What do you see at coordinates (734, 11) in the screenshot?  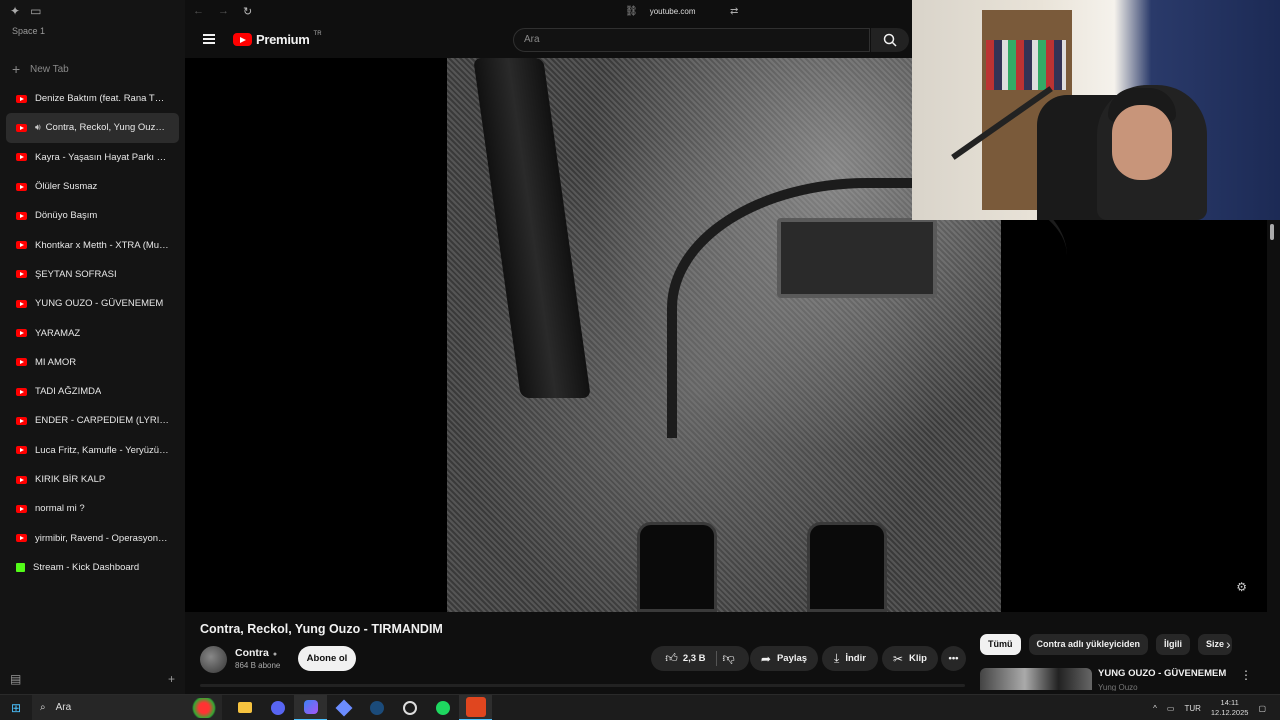 I see `site-settings-icon: ⇄` at bounding box center [734, 11].